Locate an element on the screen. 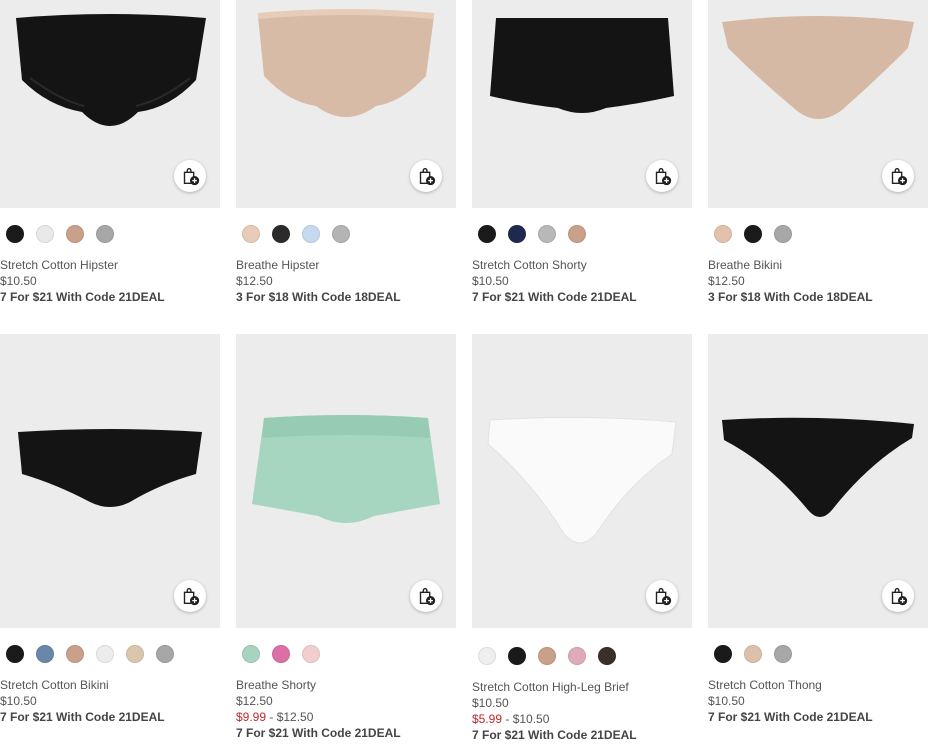 This screenshot has width=937, height=745. regular-price: - $10.50 is located at coordinates (526, 719).